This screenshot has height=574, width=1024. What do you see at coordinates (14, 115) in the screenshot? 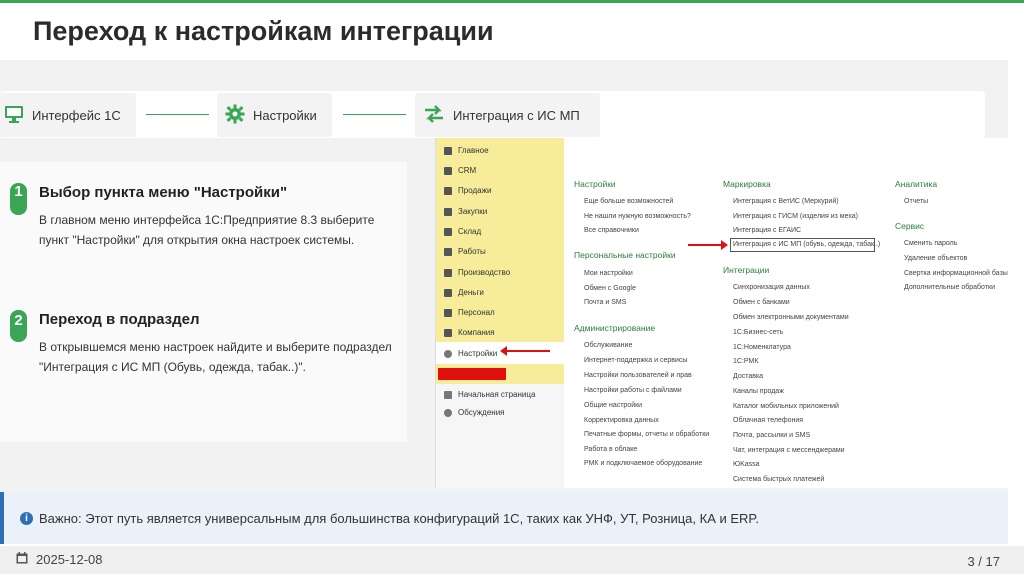
I see `monitor-icon` at bounding box center [14, 115].